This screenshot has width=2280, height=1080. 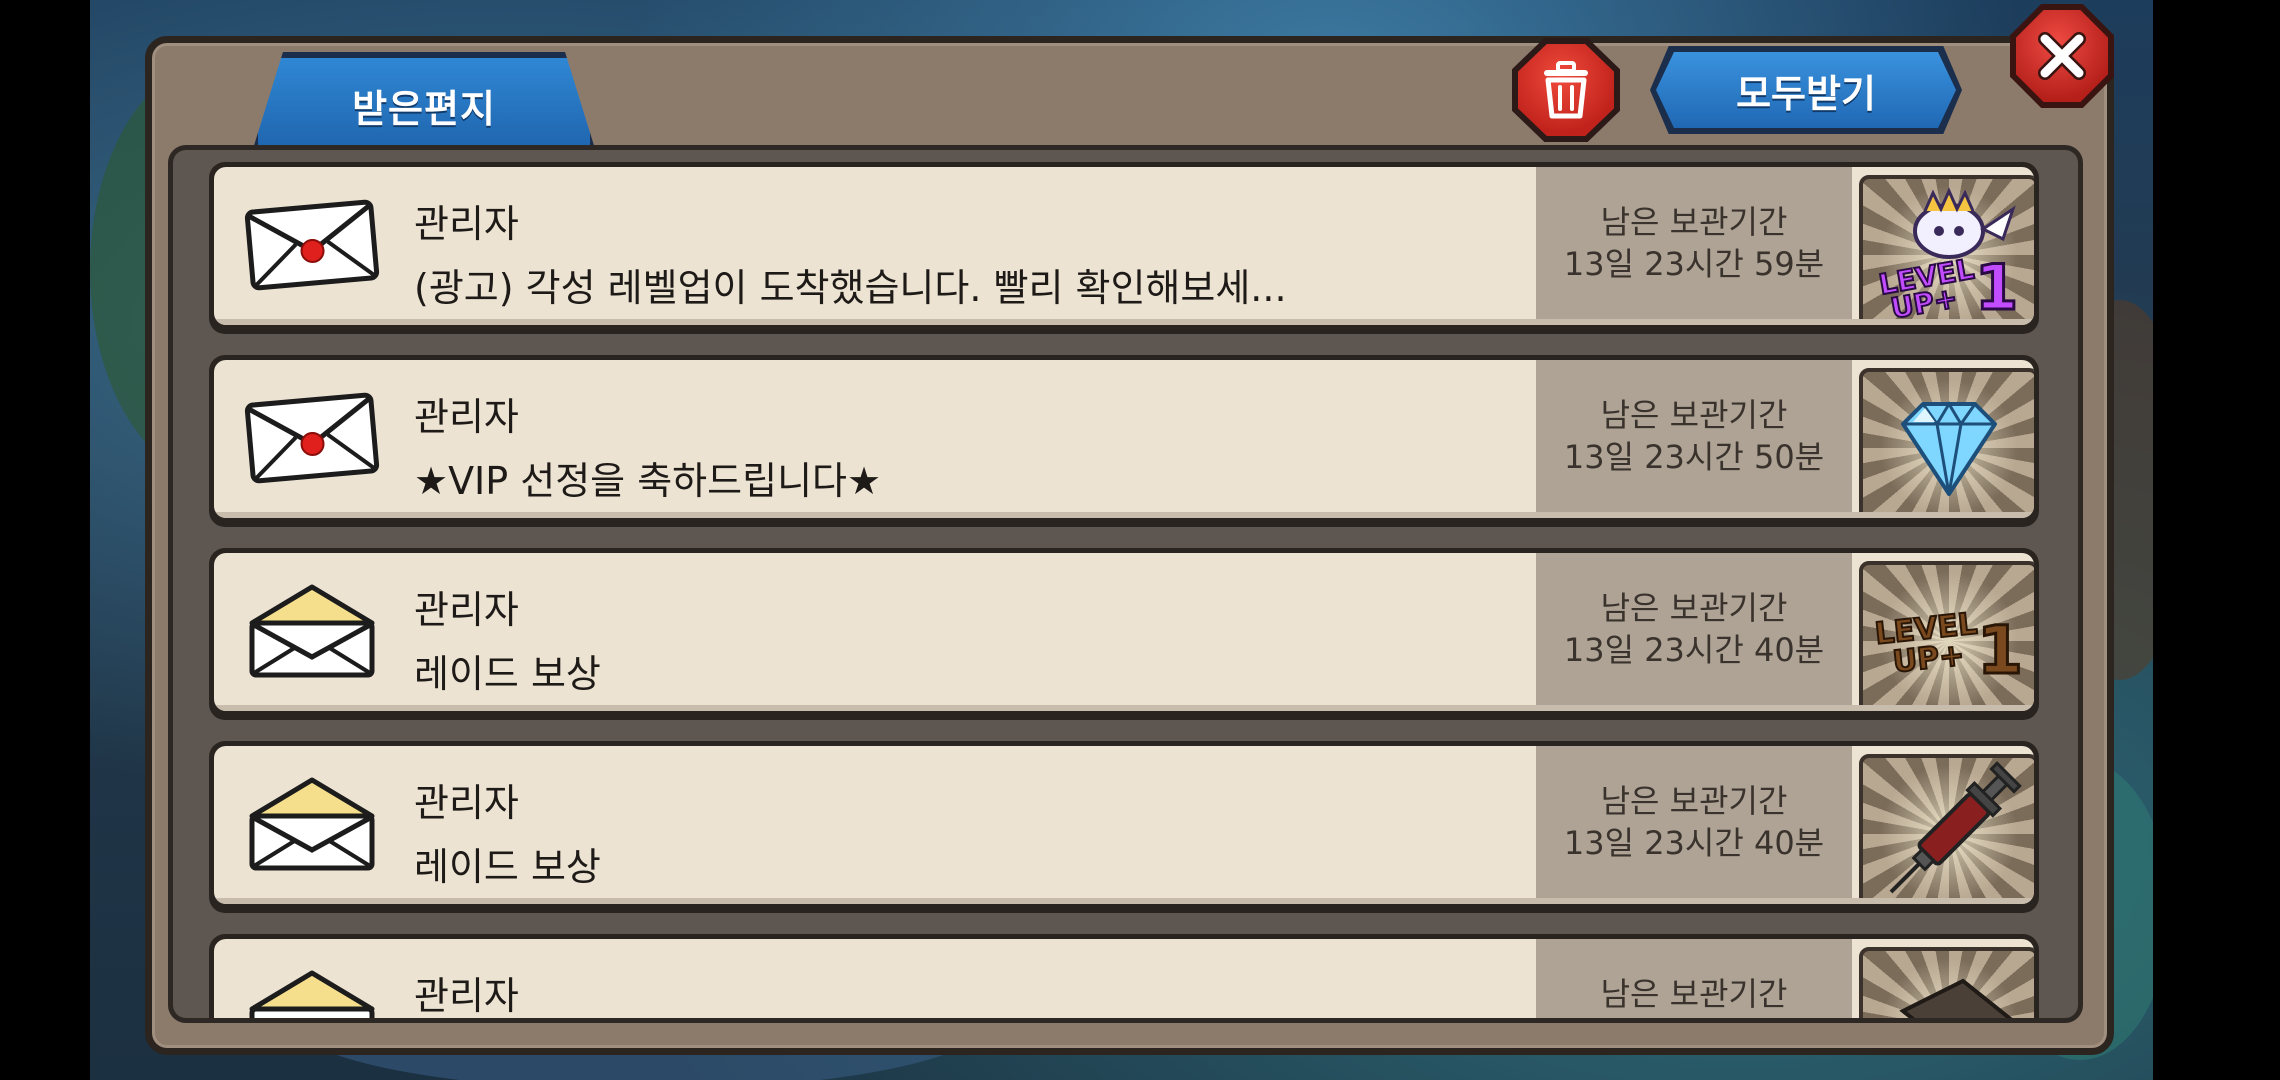 I want to click on svg-text: UP+, so click(x=1928, y=659).